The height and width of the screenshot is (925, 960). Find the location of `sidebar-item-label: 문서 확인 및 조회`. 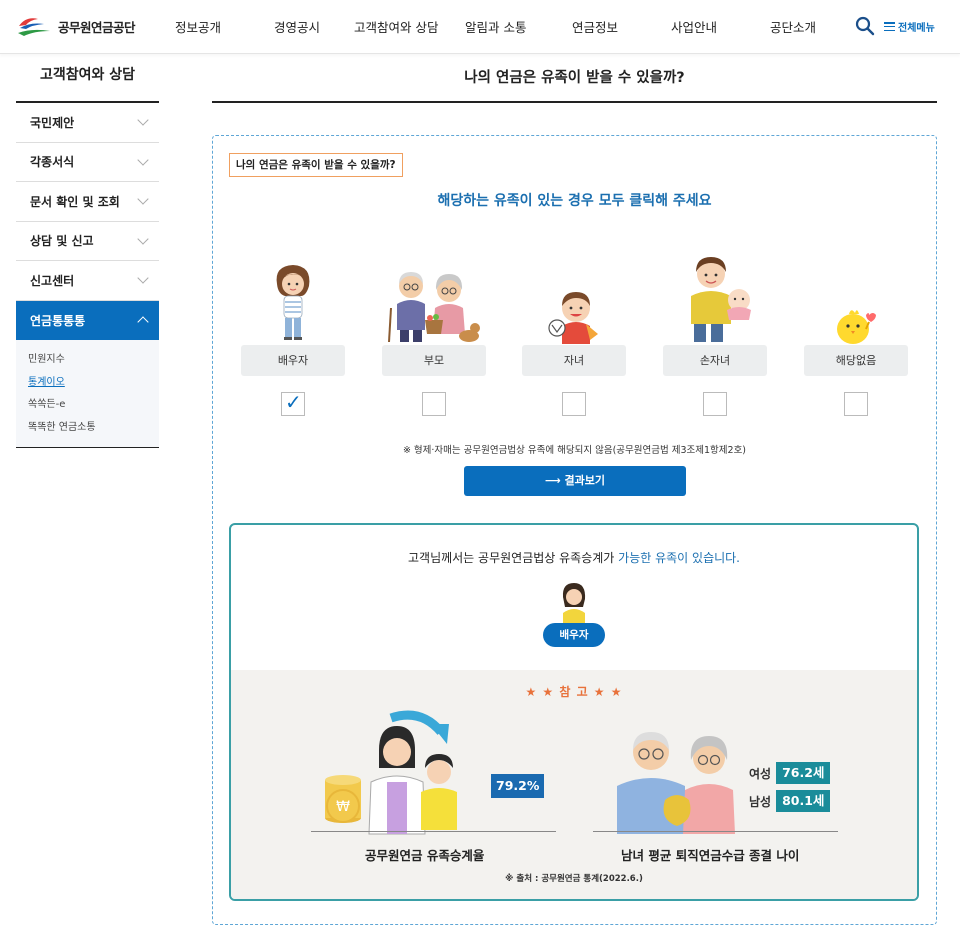

sidebar-item-label: 문서 확인 및 조회 is located at coordinates (75, 201).